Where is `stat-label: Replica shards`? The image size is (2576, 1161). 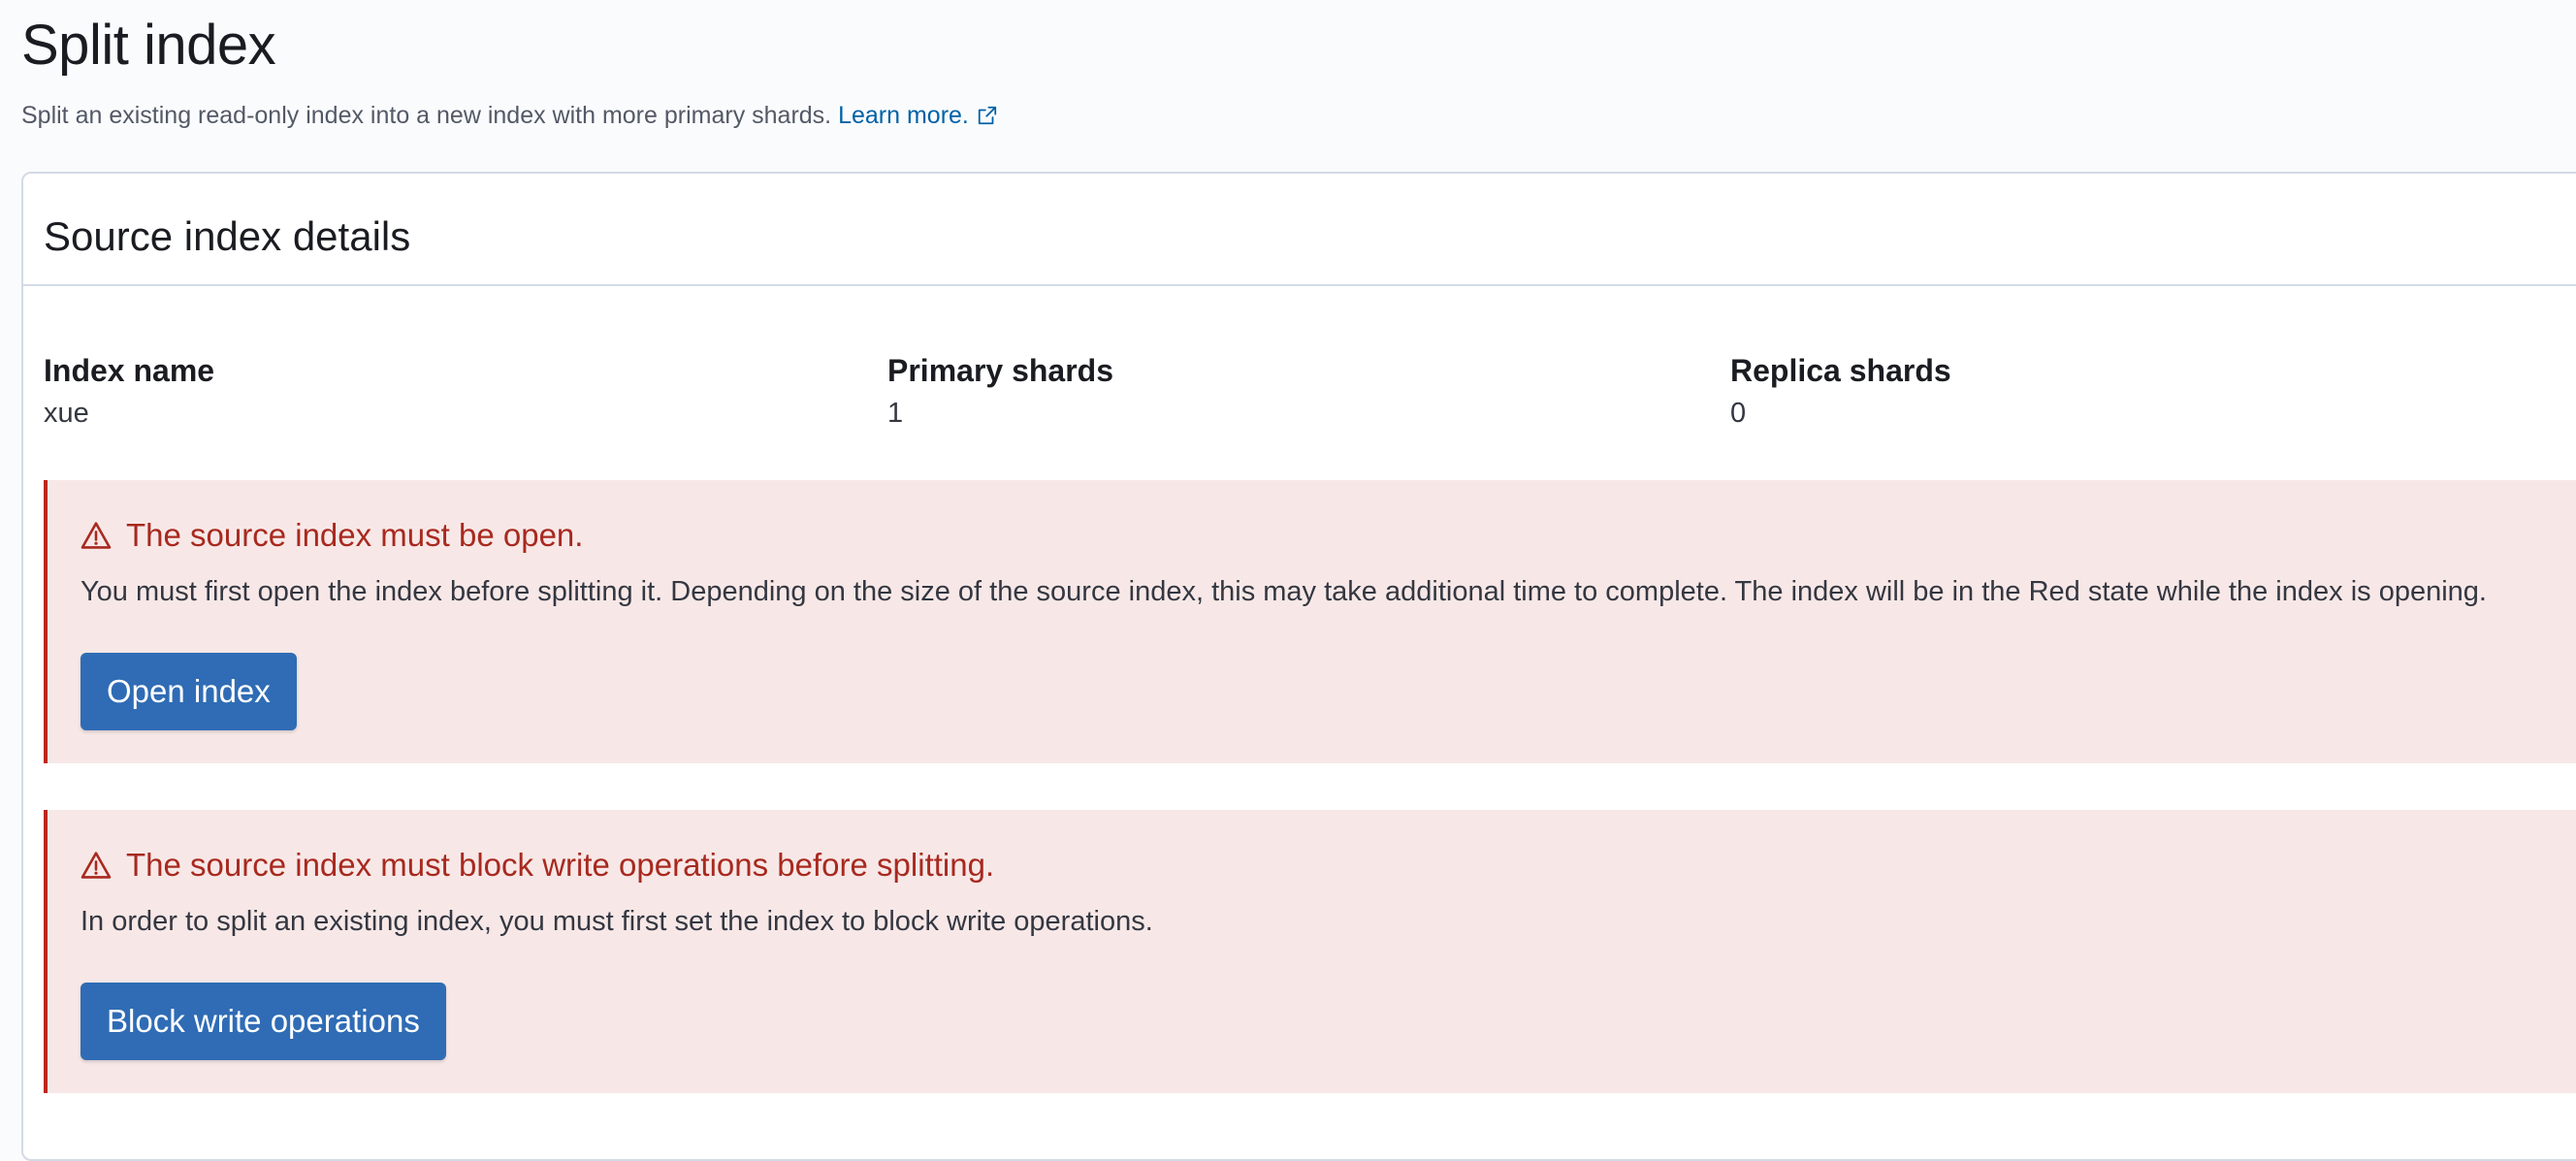 stat-label: Replica shards is located at coordinates (1840, 370).